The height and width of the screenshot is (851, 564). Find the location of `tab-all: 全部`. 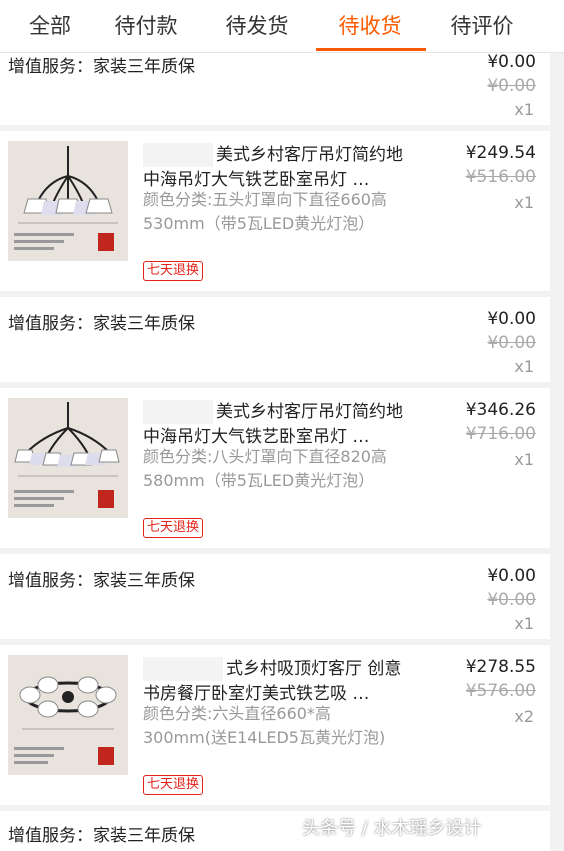

tab-all: 全部 is located at coordinates (50, 25).